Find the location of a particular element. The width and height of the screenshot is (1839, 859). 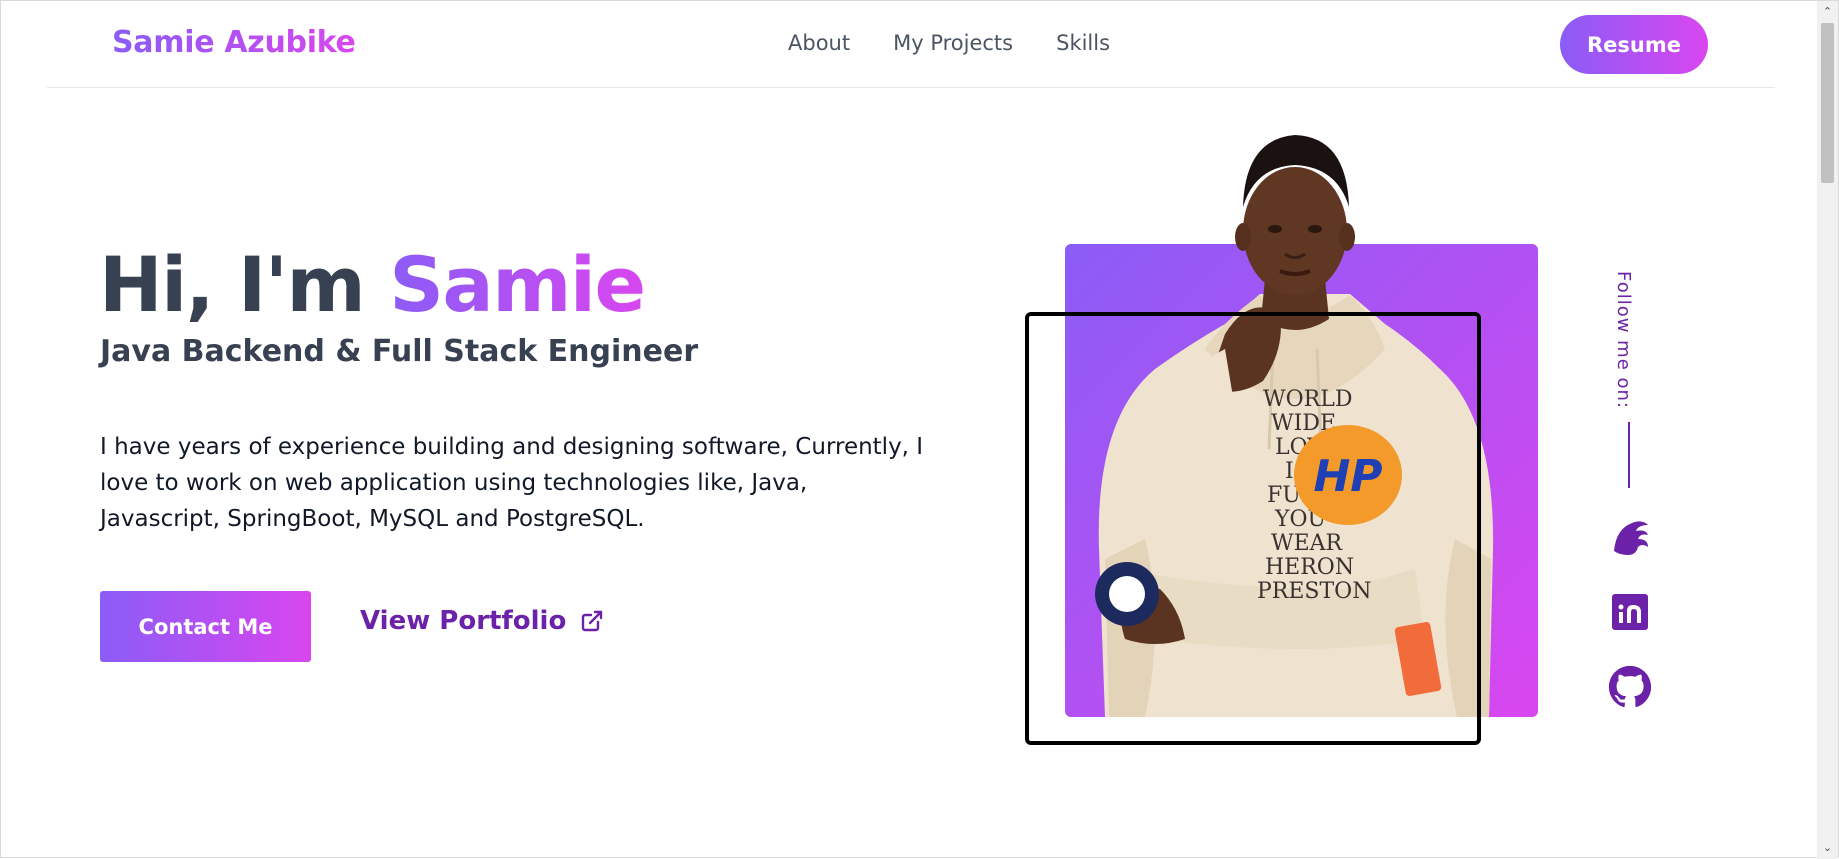

hashnode-icon is located at coordinates (1630, 537).